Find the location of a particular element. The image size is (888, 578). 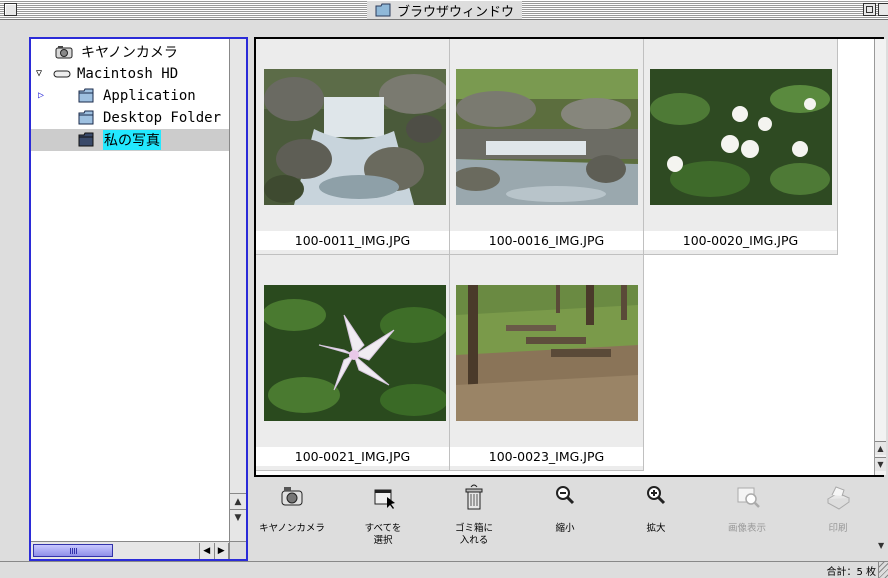

select-all-icon is located at coordinates (384, 499).